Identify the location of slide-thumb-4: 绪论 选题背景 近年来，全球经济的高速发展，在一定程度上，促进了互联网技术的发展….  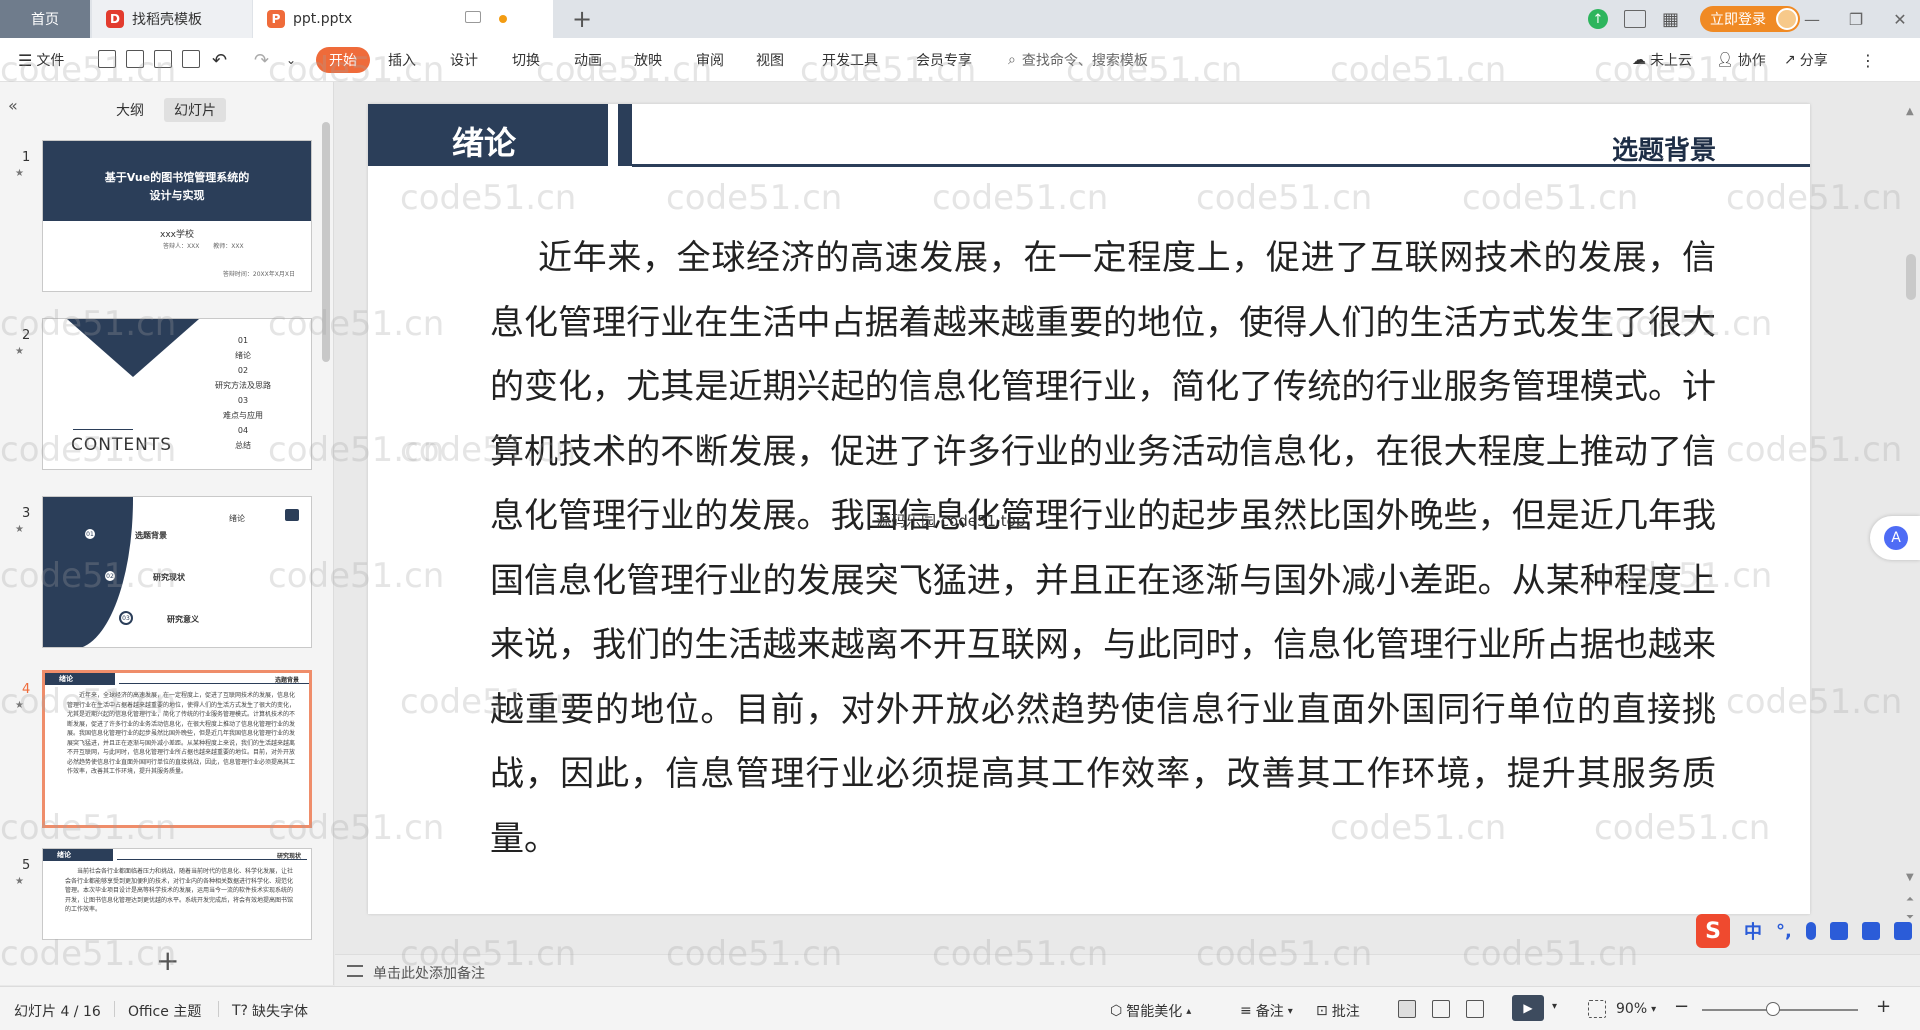
(177, 749).